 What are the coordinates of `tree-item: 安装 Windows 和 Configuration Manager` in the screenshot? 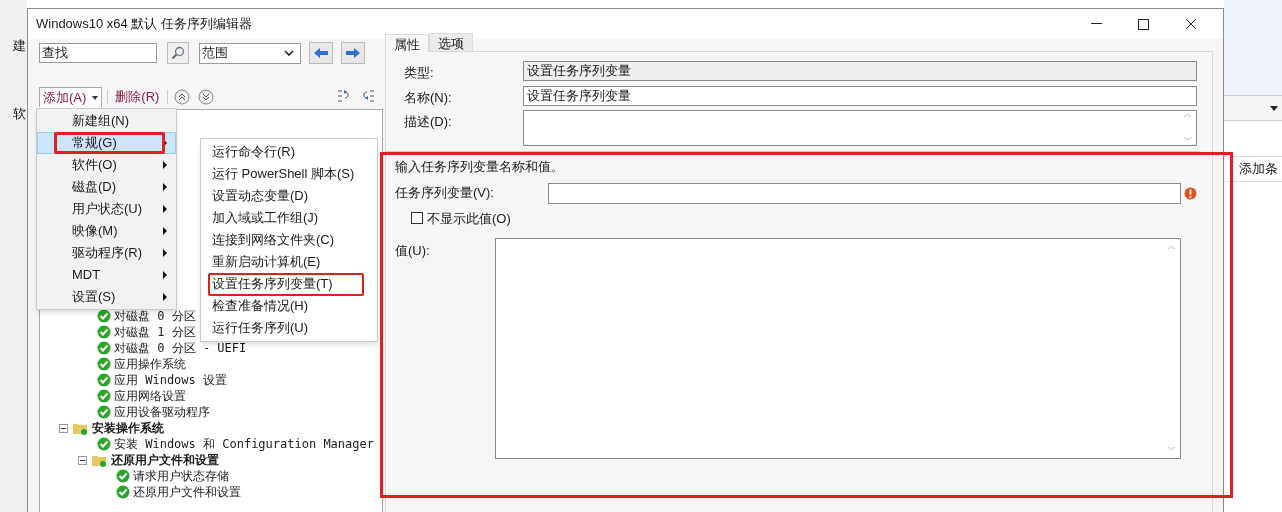 It's located at (244, 444).